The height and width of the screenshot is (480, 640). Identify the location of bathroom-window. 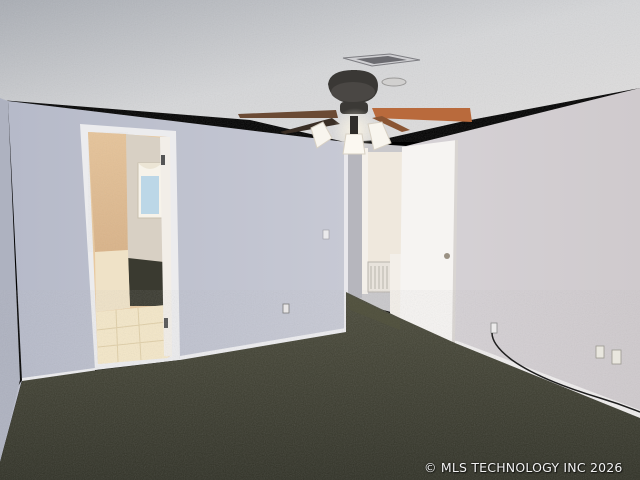
(150, 190).